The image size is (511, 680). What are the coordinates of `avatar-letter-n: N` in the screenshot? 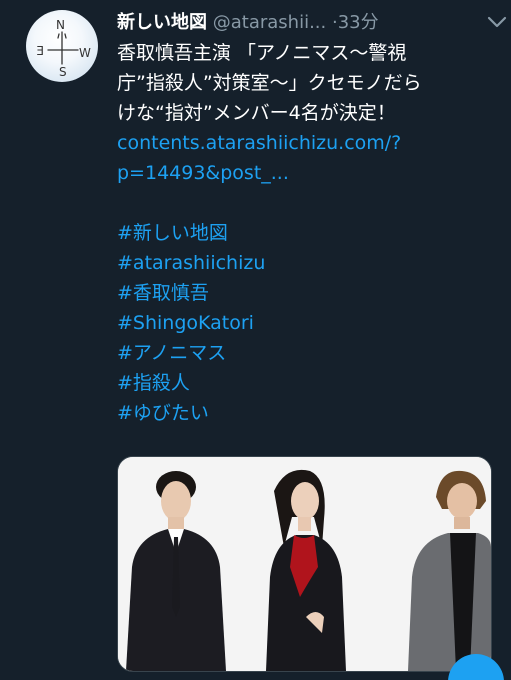 It's located at (60, 25).